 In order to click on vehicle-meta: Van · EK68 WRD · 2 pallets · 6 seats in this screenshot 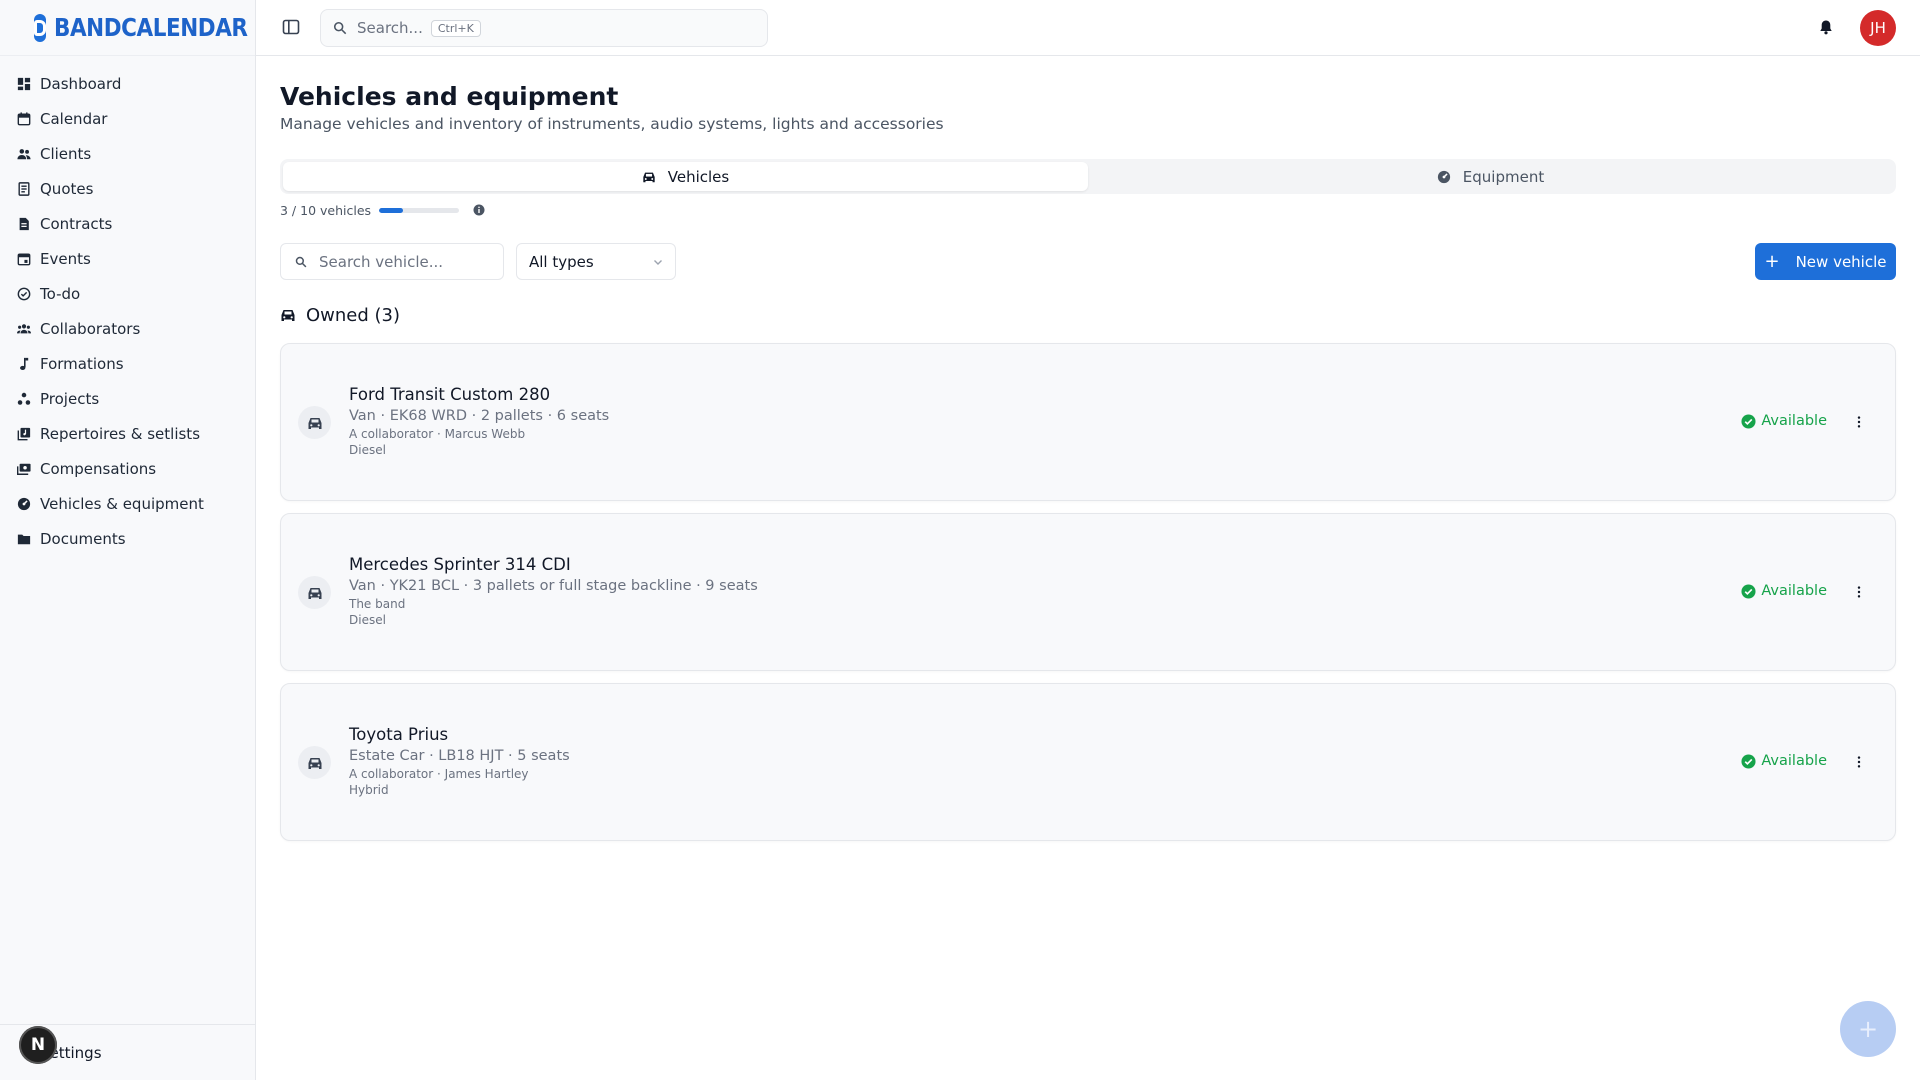, I will do `click(479, 416)`.